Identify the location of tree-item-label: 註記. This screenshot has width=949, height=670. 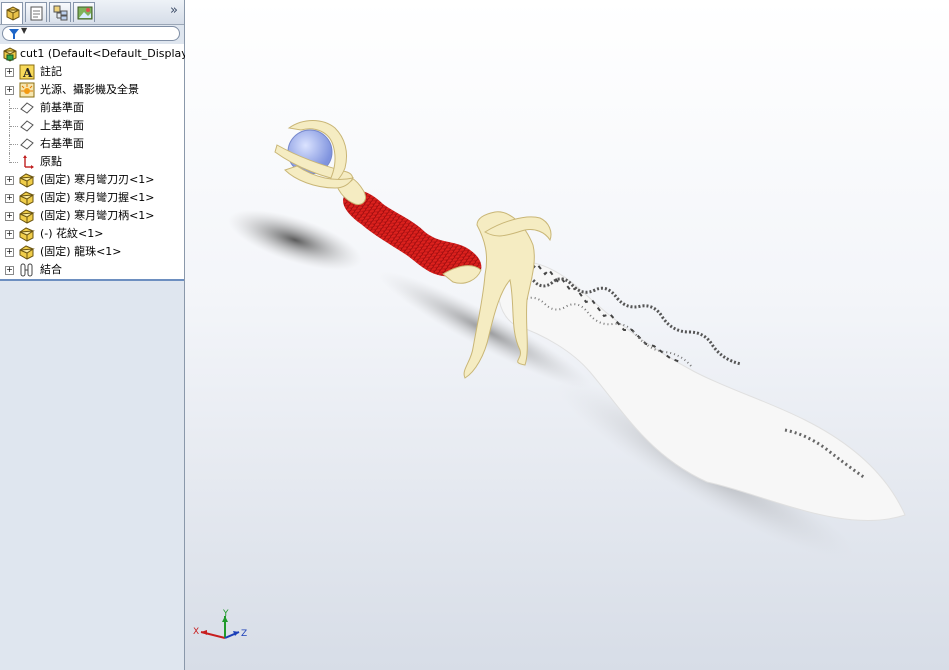
(51, 71).